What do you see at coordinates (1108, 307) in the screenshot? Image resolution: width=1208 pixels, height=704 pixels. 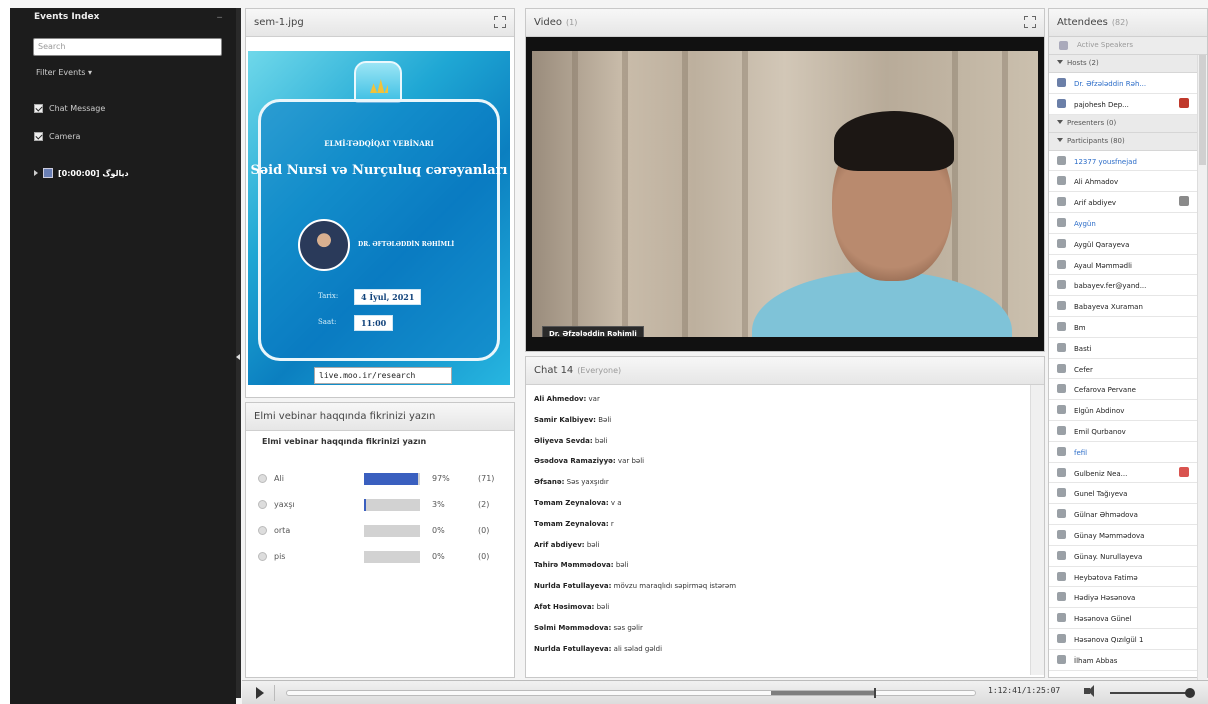 I see `attendee-name: Babayeva Xuraman` at bounding box center [1108, 307].